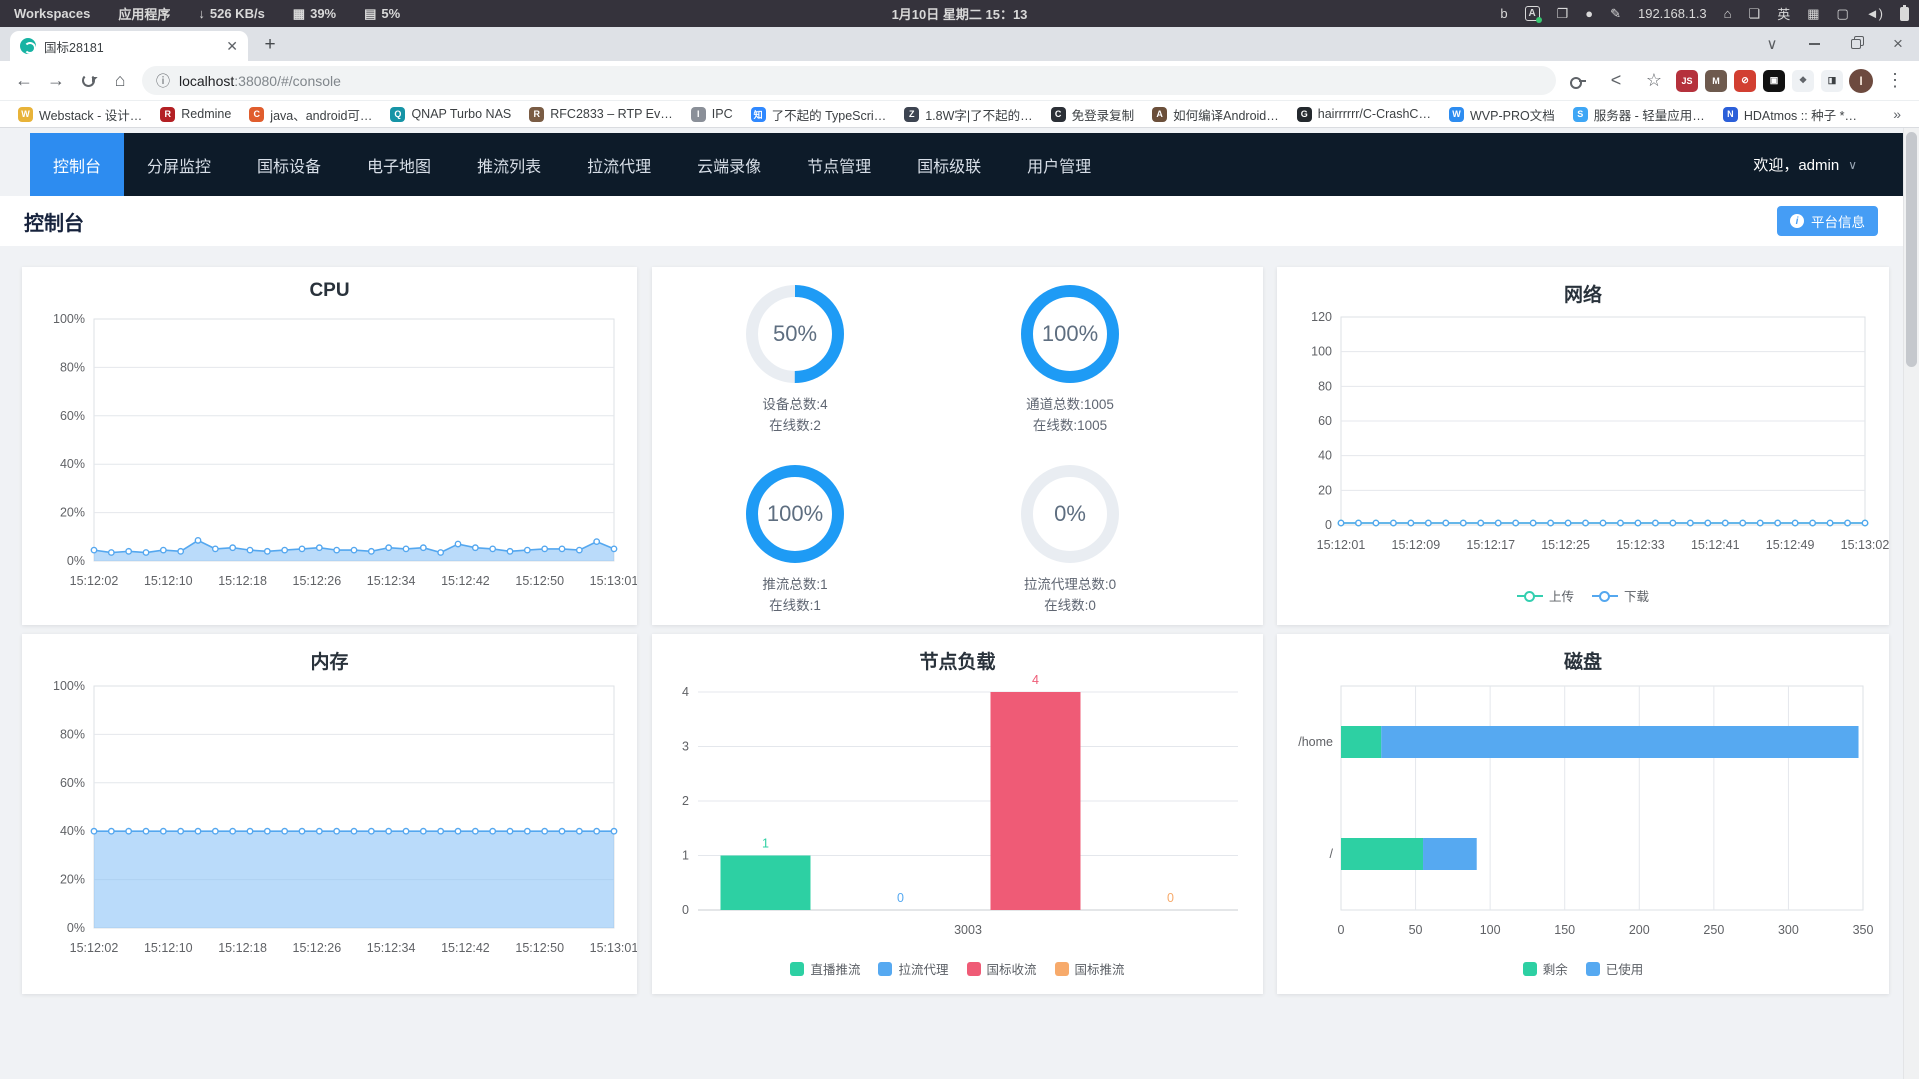 The width and height of the screenshot is (1919, 1079). Describe the element at coordinates (1863, 930) in the screenshot. I see `svg-text: 350` at that location.